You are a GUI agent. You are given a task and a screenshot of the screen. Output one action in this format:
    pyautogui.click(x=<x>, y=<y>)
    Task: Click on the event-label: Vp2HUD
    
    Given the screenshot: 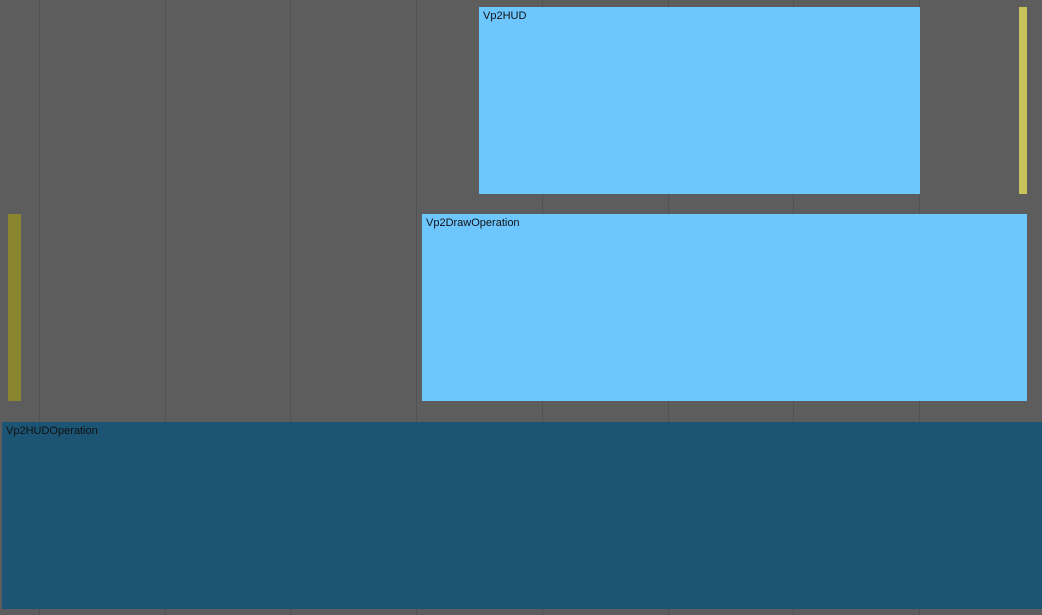 What is the action you would take?
    pyautogui.click(x=505, y=16)
    